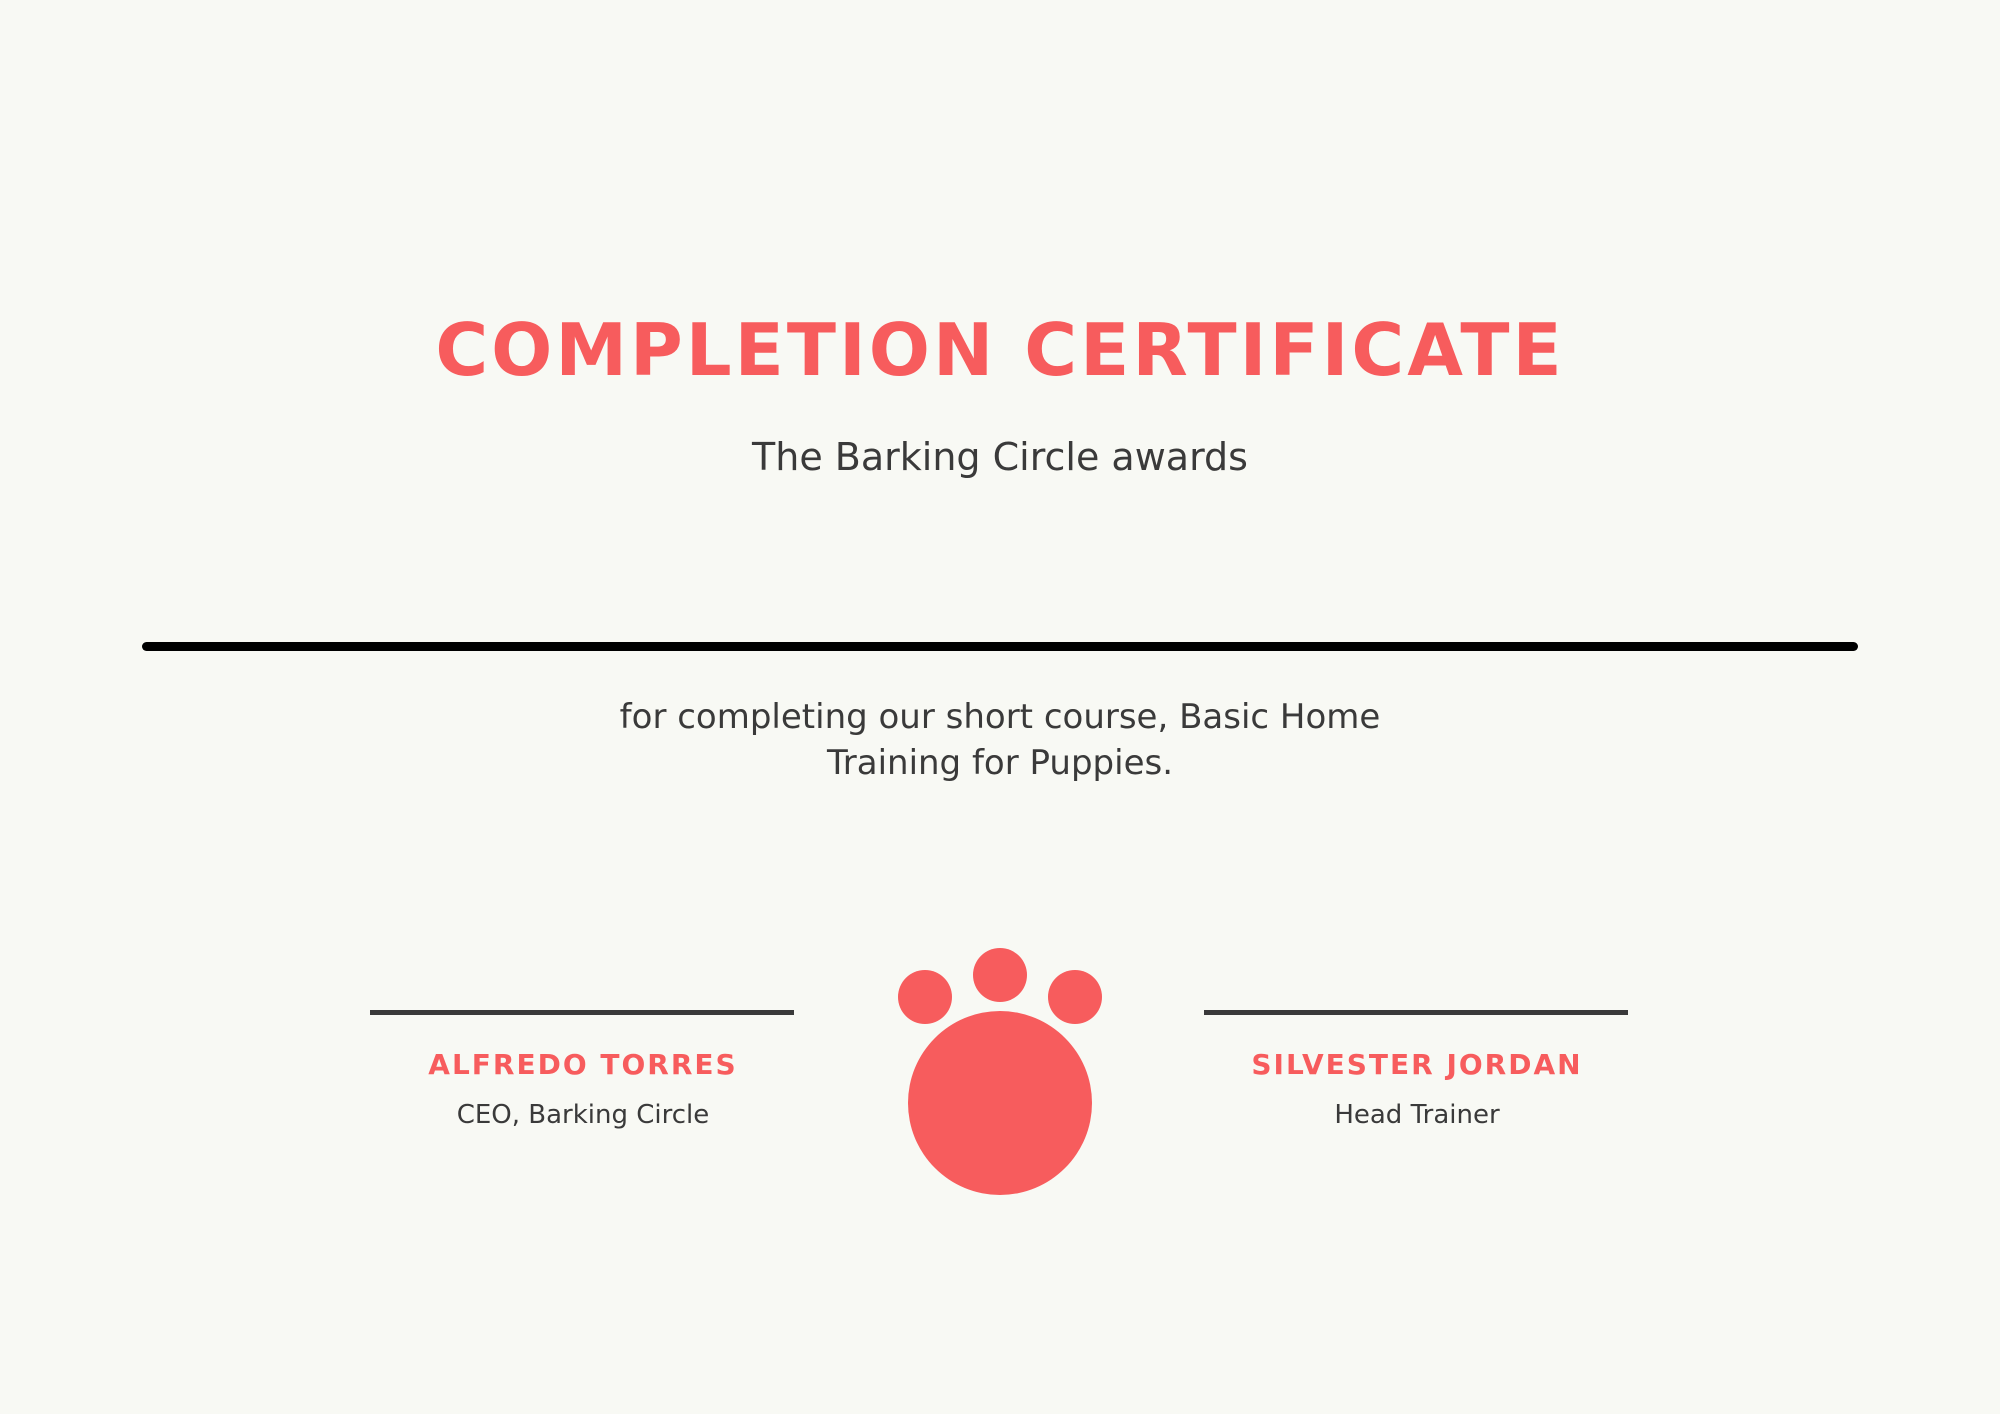  I want to click on certificate-subtitle: The Barking Circle awards, so click(1000, 457).